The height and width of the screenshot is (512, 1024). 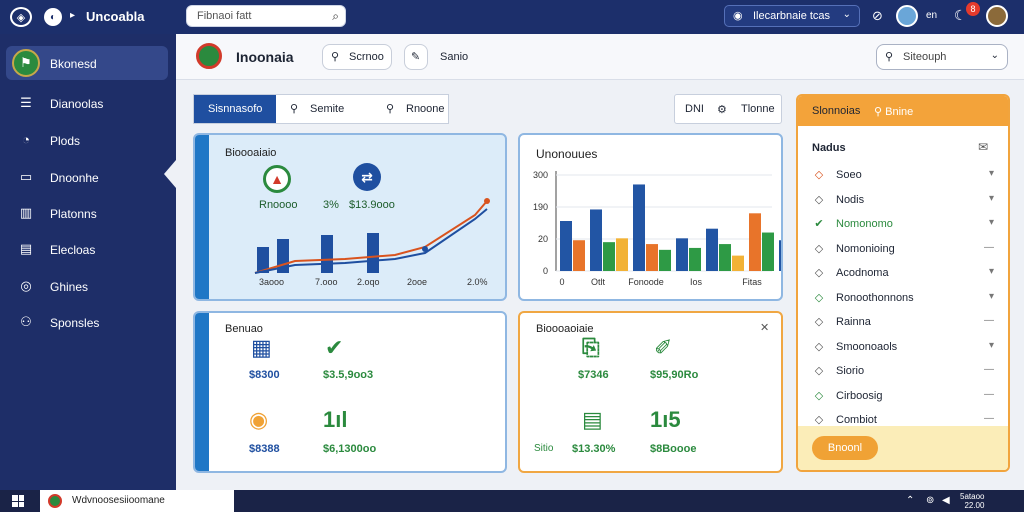 I want to click on chevron-down-icon: ▸, so click(x=72, y=15).